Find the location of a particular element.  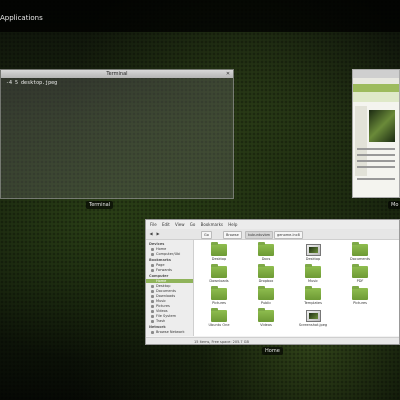

file-item: Templates is located at coordinates (313, 297).